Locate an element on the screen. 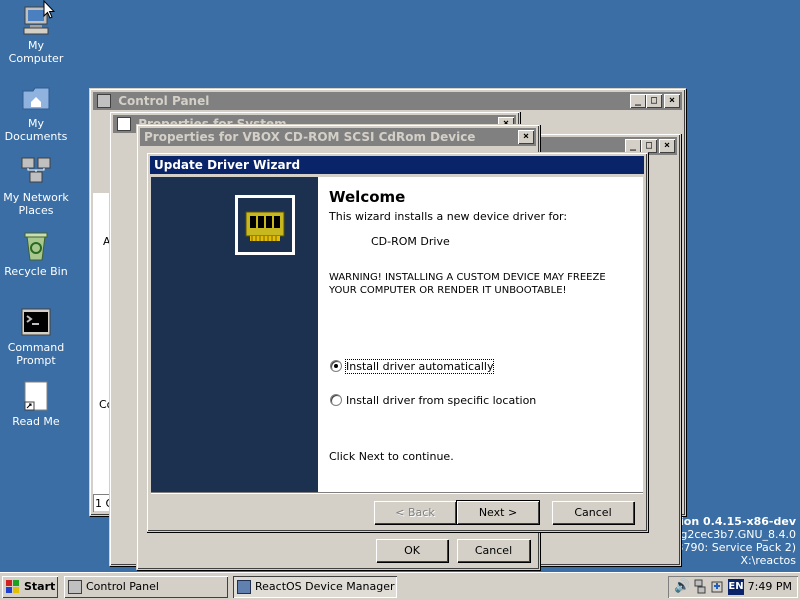 The width and height of the screenshot is (800, 600). window-title: Control Panel is located at coordinates (164, 101).